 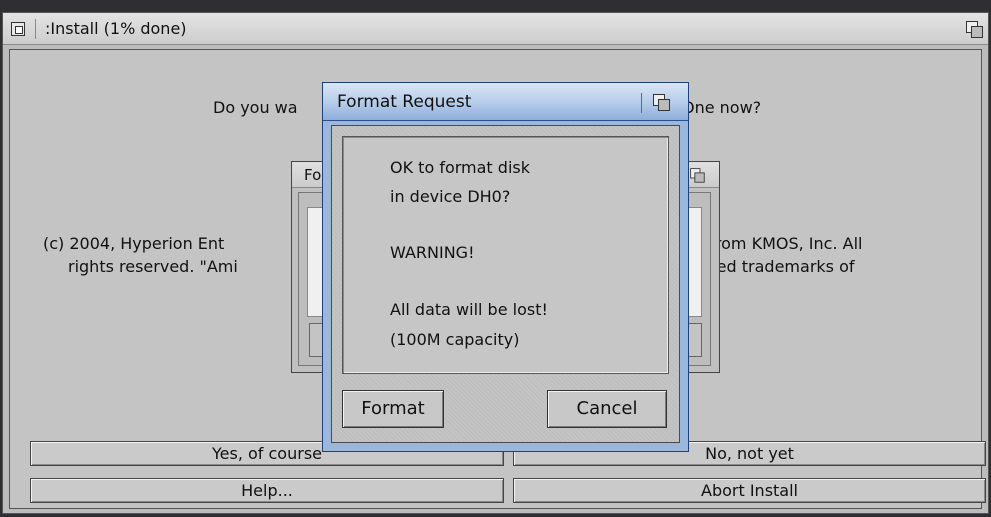 I want to click on dialog-message-line: OK to format disk, so click(x=460, y=167).